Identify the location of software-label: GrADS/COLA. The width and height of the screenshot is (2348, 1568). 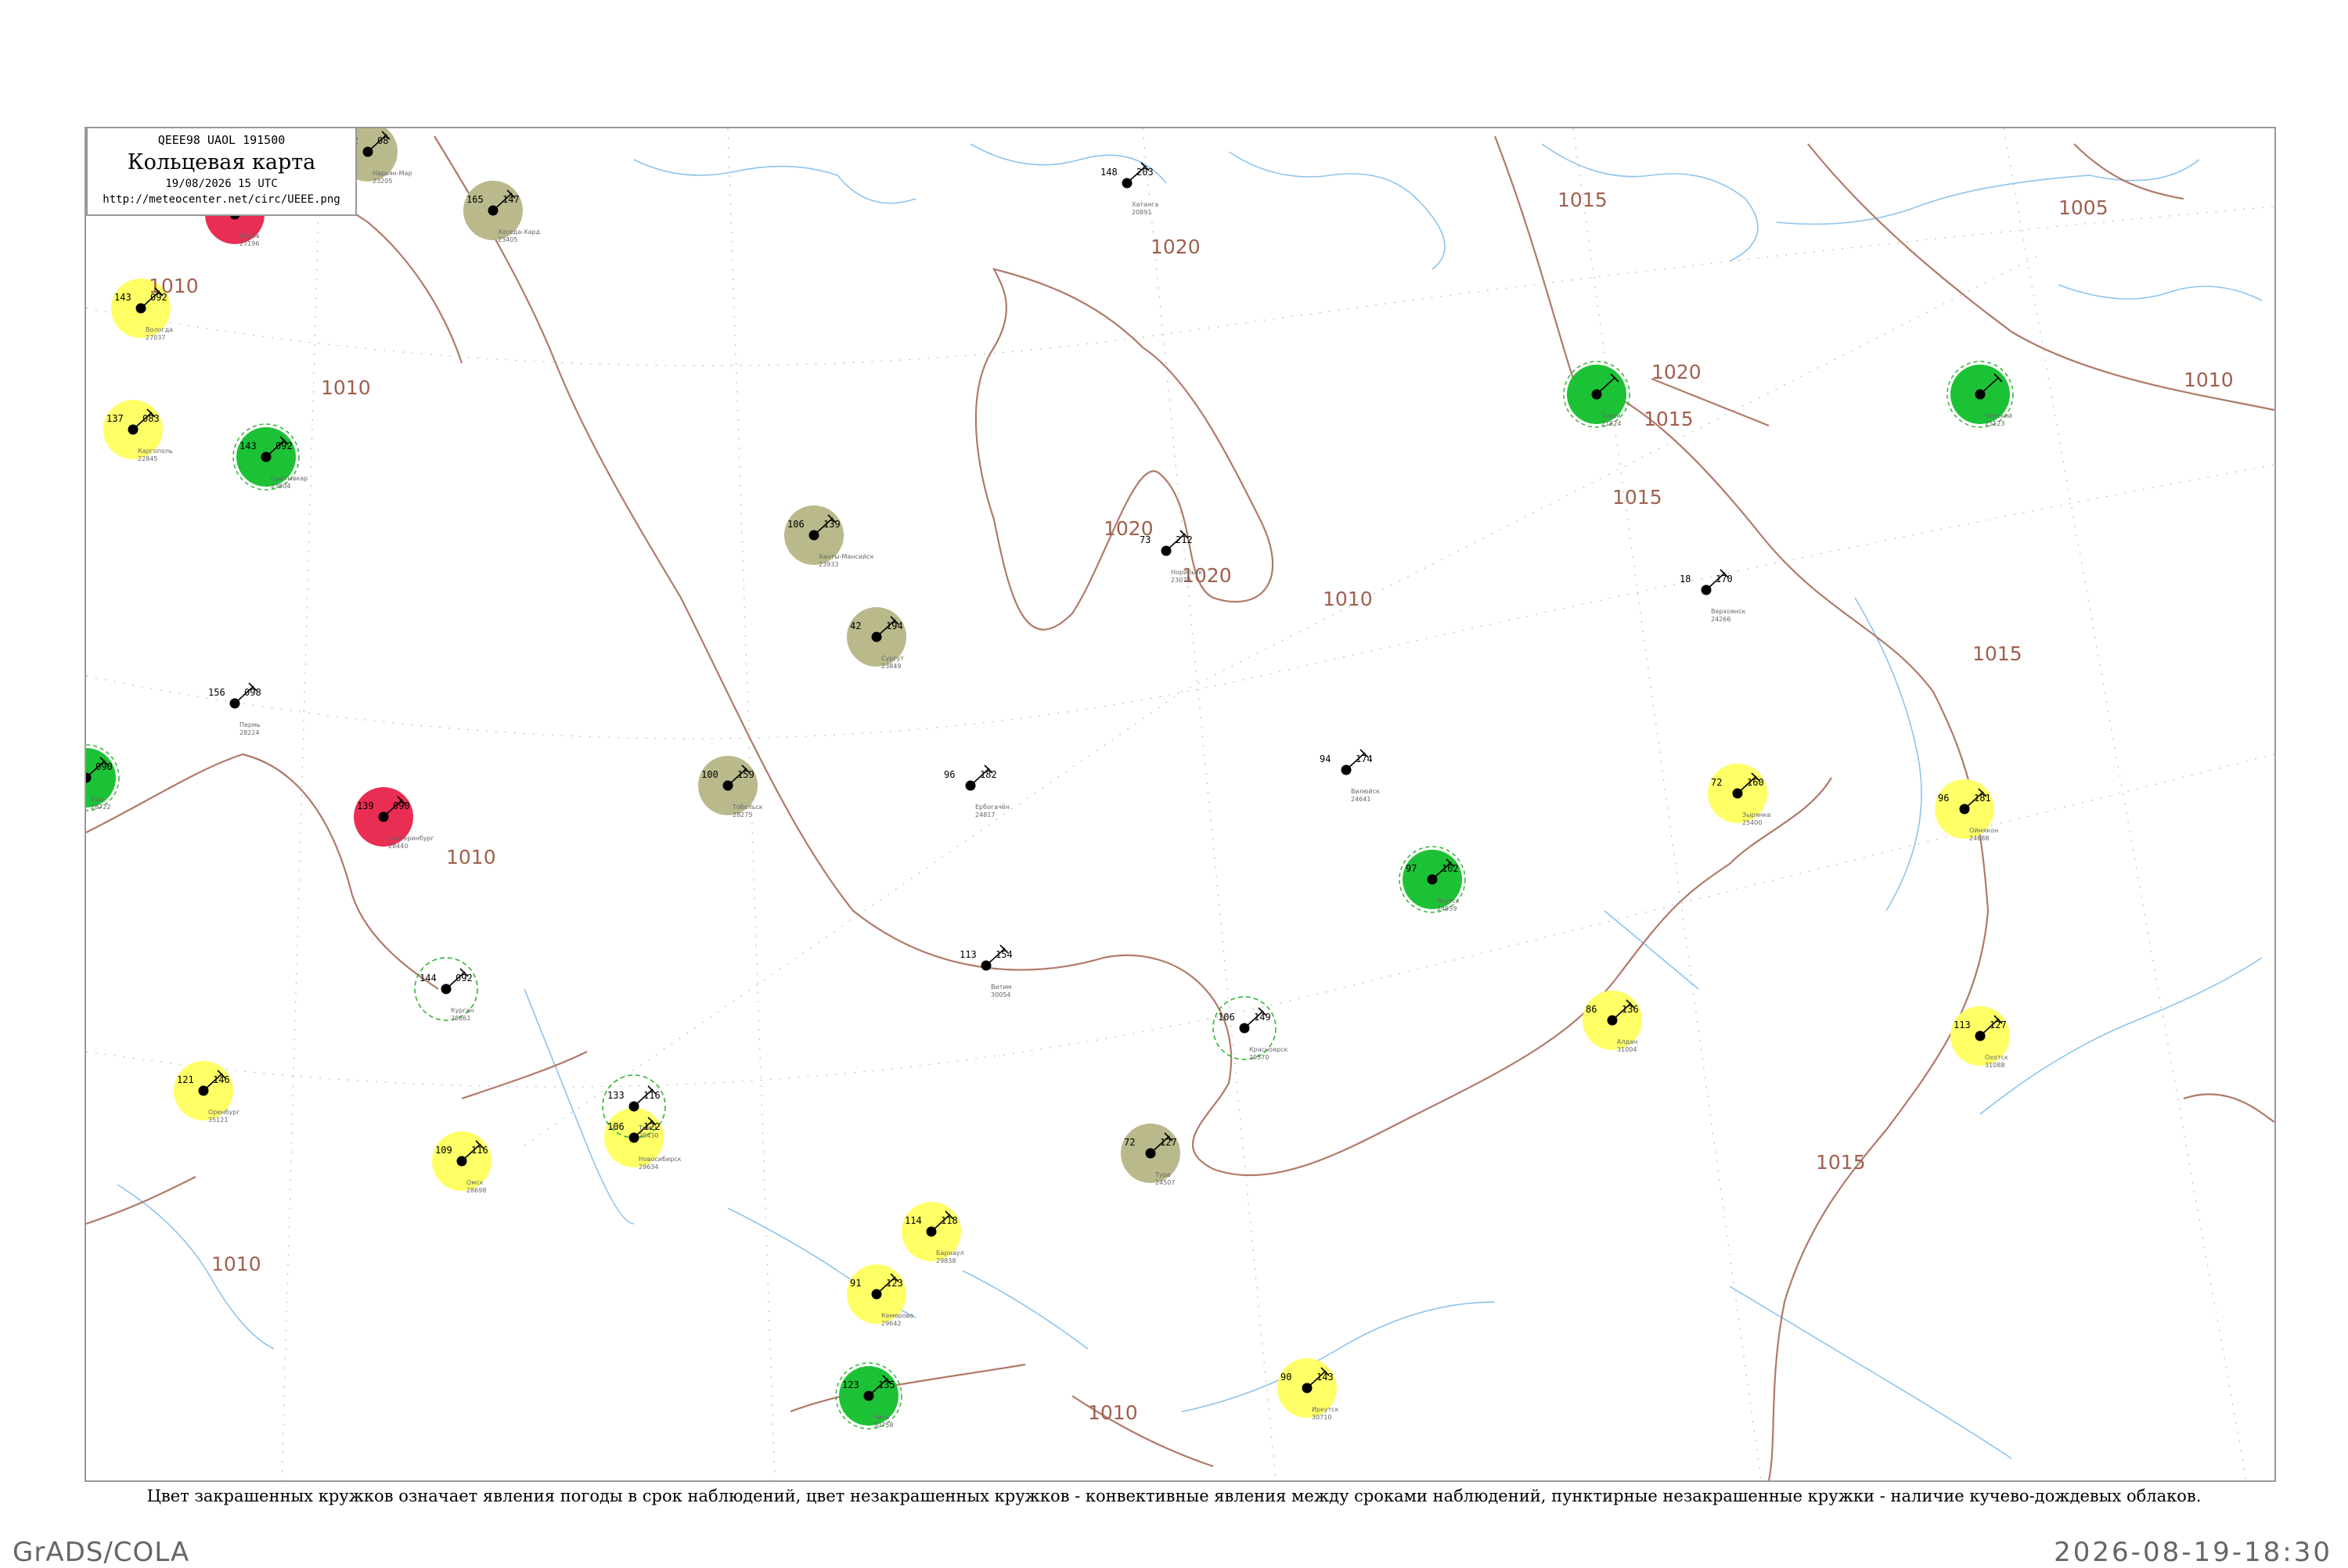
(102, 1552).